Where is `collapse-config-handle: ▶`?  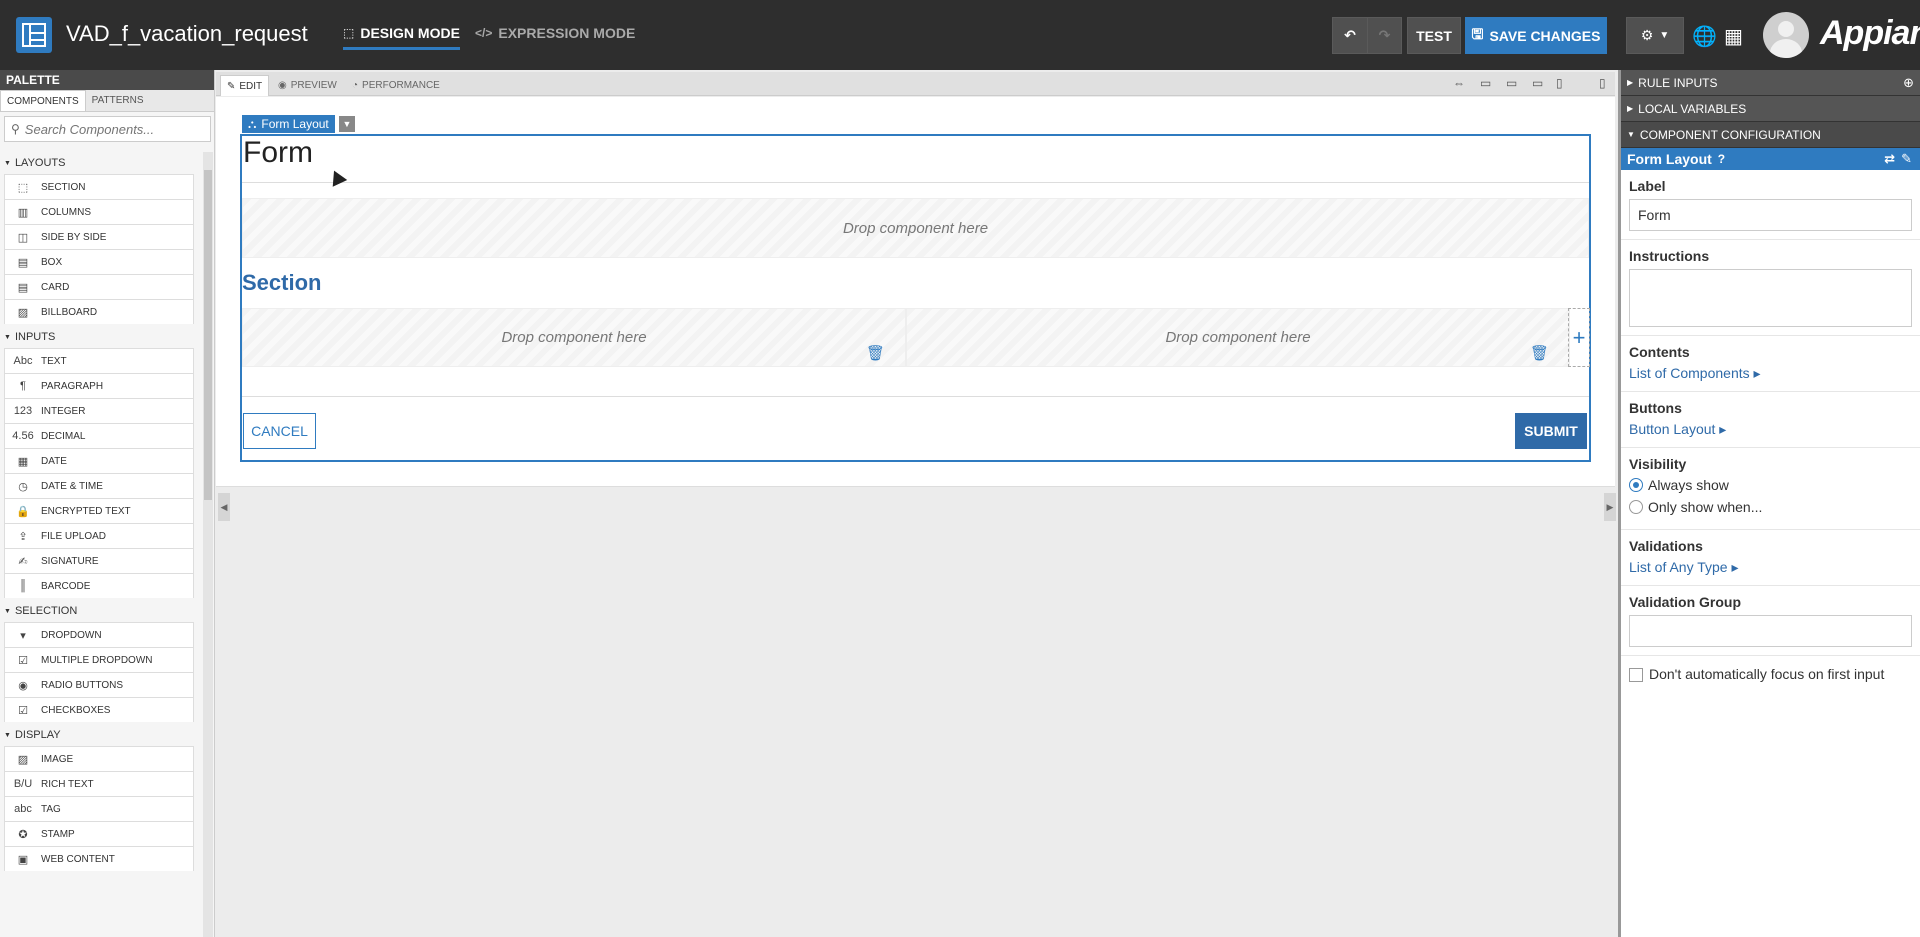
collapse-config-handle: ▶ is located at coordinates (1610, 507).